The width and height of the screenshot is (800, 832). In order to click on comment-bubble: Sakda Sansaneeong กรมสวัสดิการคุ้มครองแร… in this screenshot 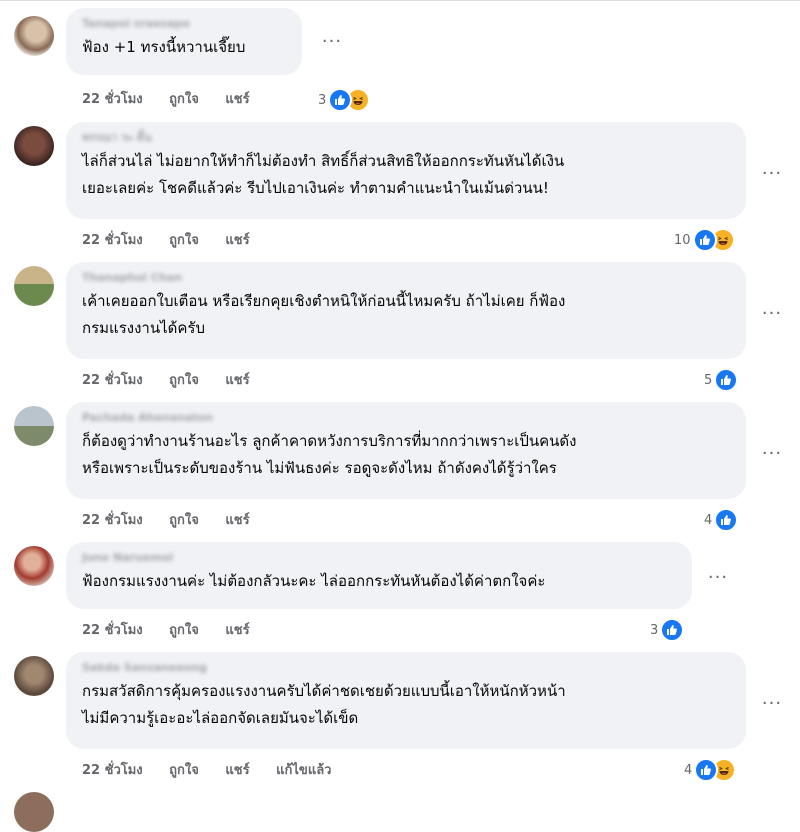, I will do `click(406, 700)`.